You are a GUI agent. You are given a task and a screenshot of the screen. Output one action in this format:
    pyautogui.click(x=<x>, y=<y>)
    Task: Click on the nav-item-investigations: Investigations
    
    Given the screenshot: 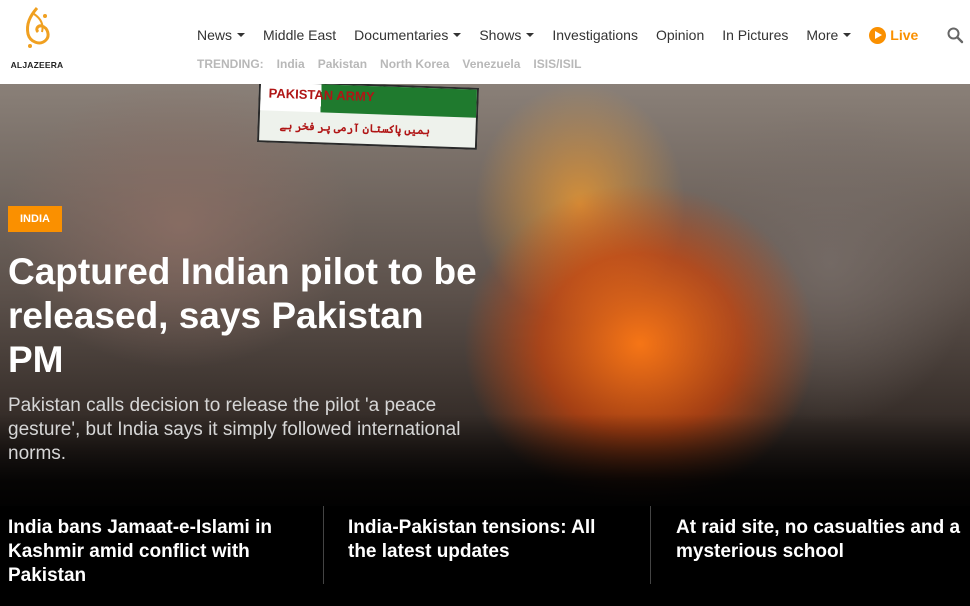 What is the action you would take?
    pyautogui.click(x=595, y=35)
    